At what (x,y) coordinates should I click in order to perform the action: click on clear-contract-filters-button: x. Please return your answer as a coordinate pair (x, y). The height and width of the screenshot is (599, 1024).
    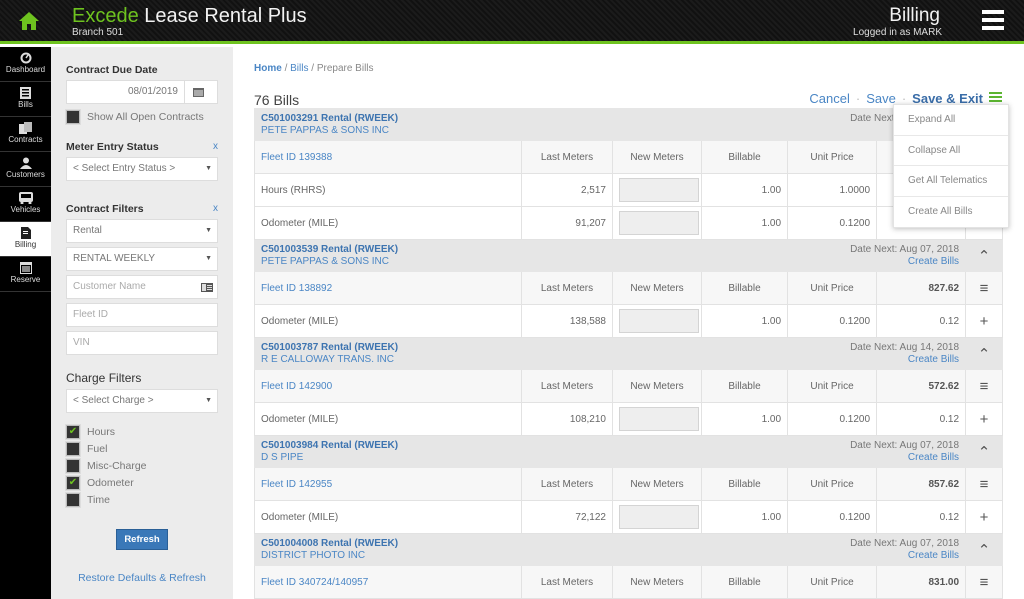
    Looking at the image, I should click on (215, 208).